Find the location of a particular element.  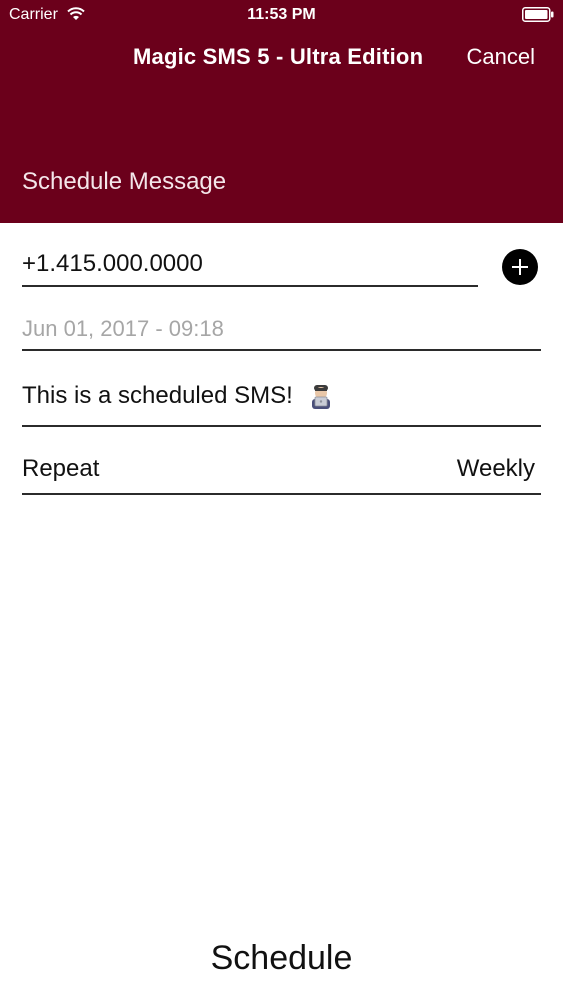

message-field: This is a scheduled SMS! is located at coordinates (281, 401).